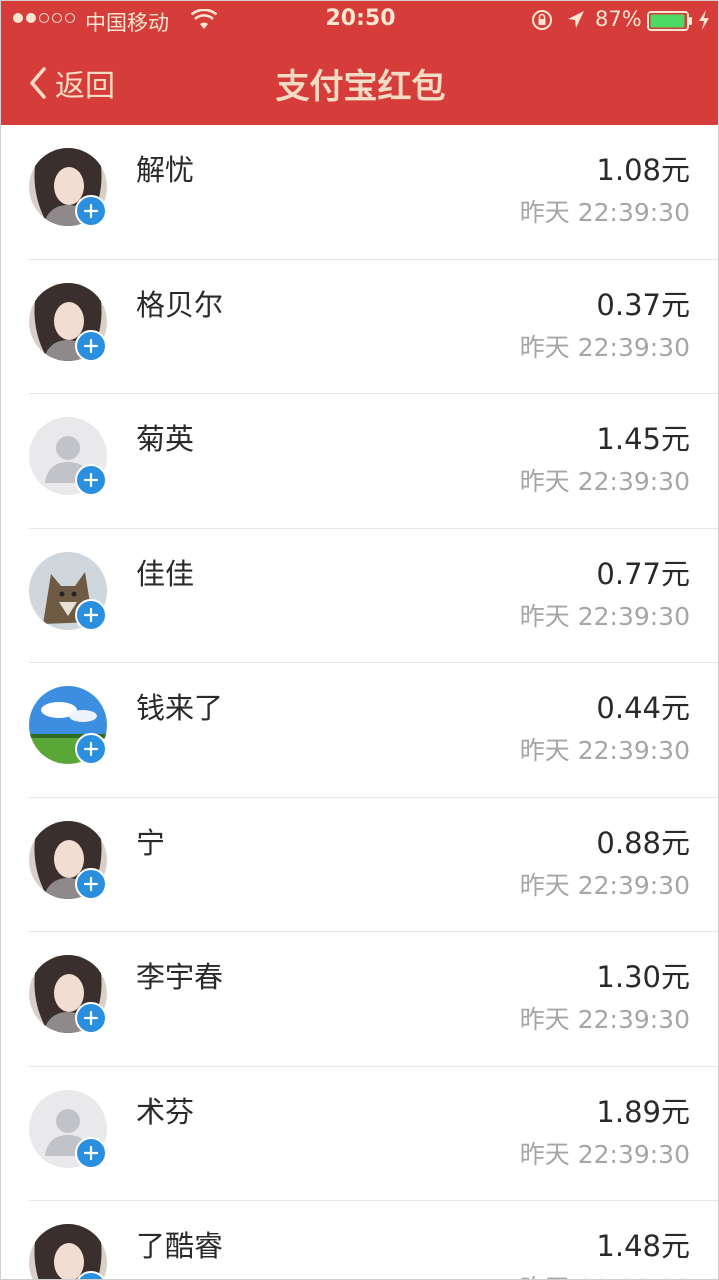  I want to click on amount: 1.48元, so click(643, 1246).